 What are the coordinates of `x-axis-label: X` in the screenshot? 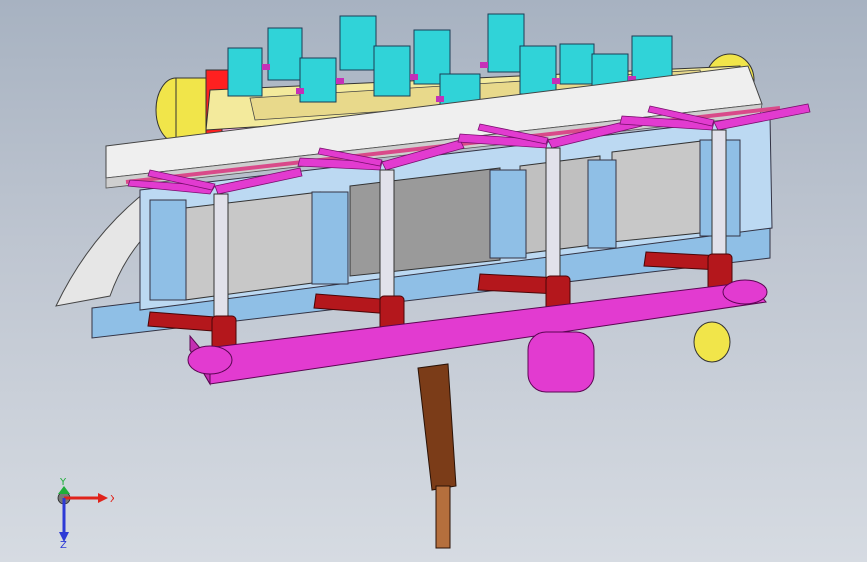 It's located at (112, 499).